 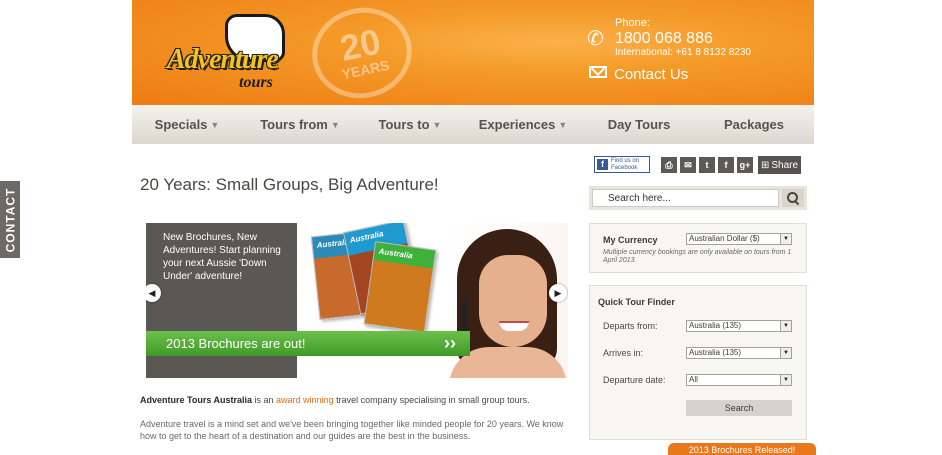 What do you see at coordinates (632, 23) in the screenshot?
I see `phone-label: Phone:` at bounding box center [632, 23].